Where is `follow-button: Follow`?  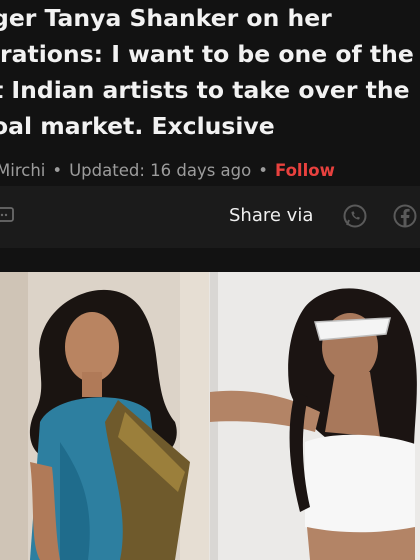
follow-button: Follow is located at coordinates (305, 170).